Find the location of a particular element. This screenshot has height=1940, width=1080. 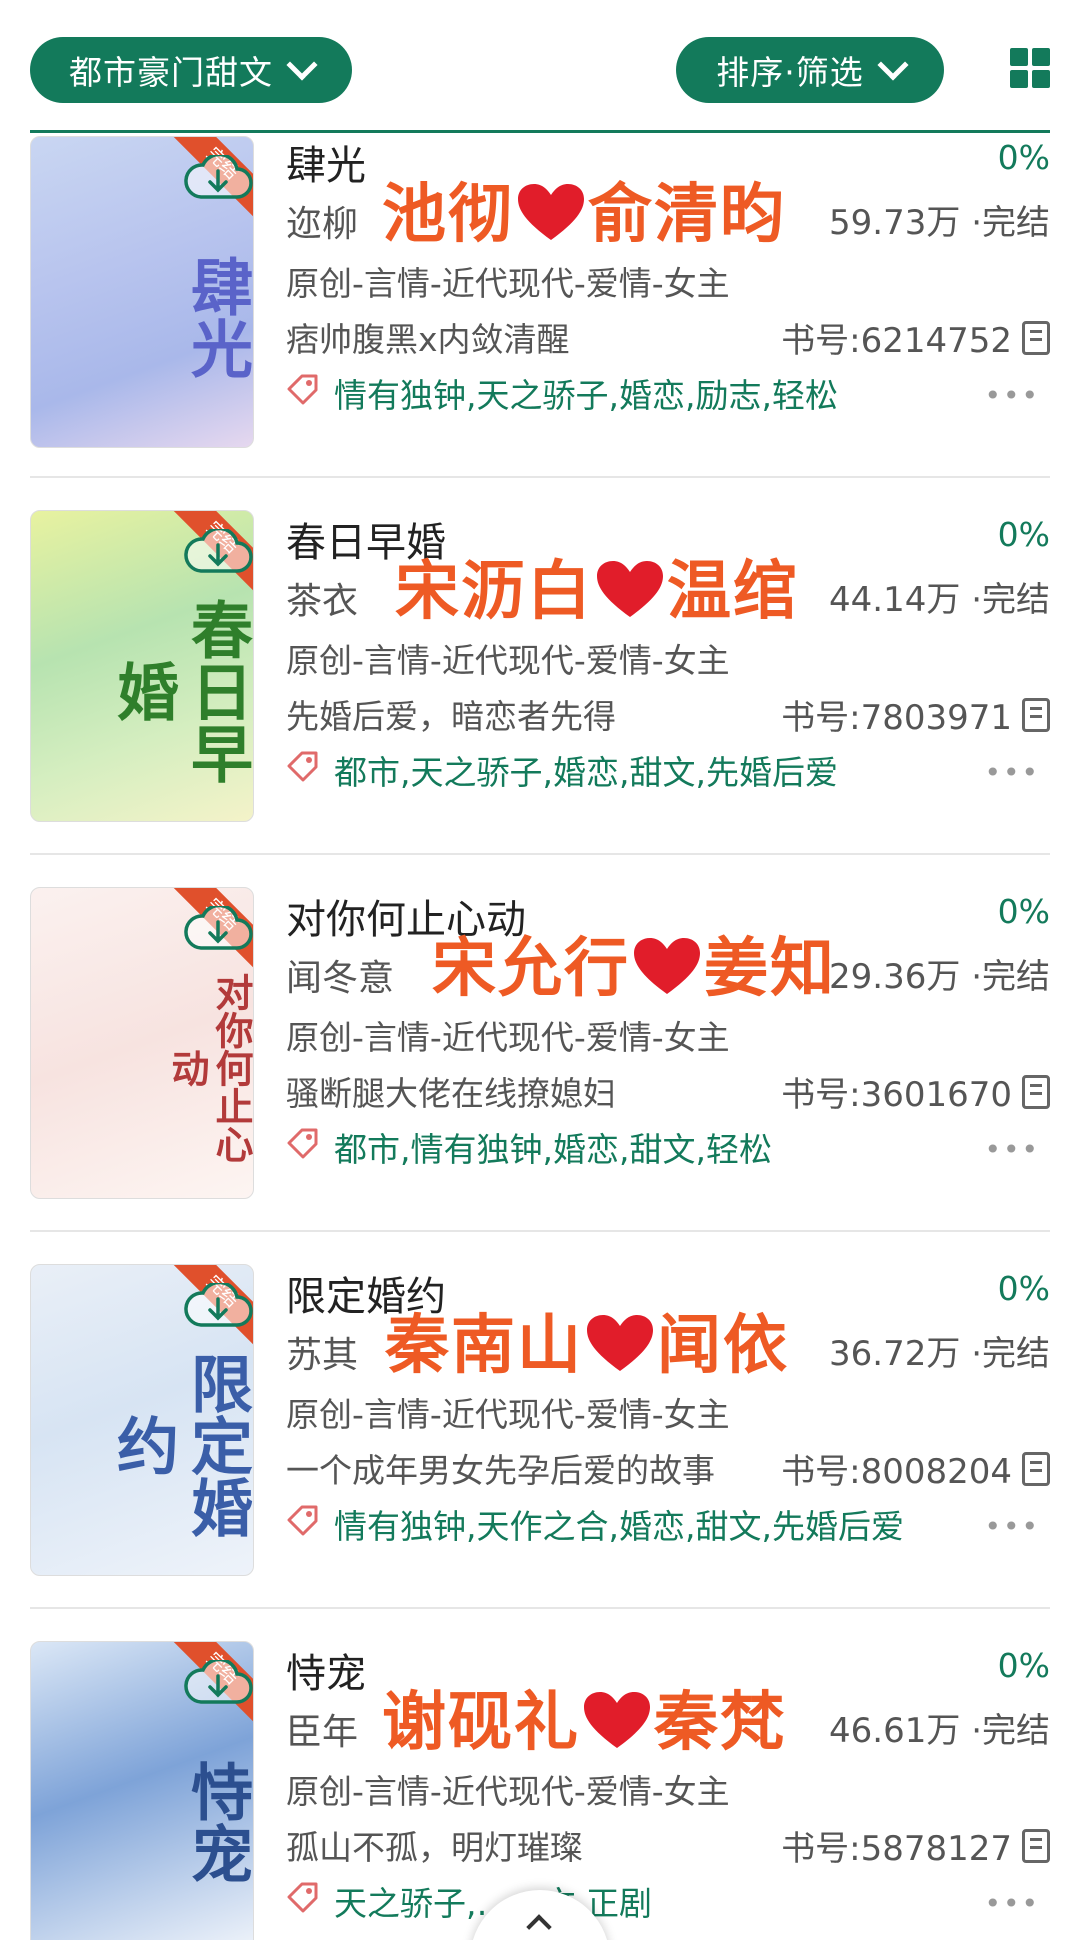

book-cover: 对你何止心动 完结 is located at coordinates (142, 1043).